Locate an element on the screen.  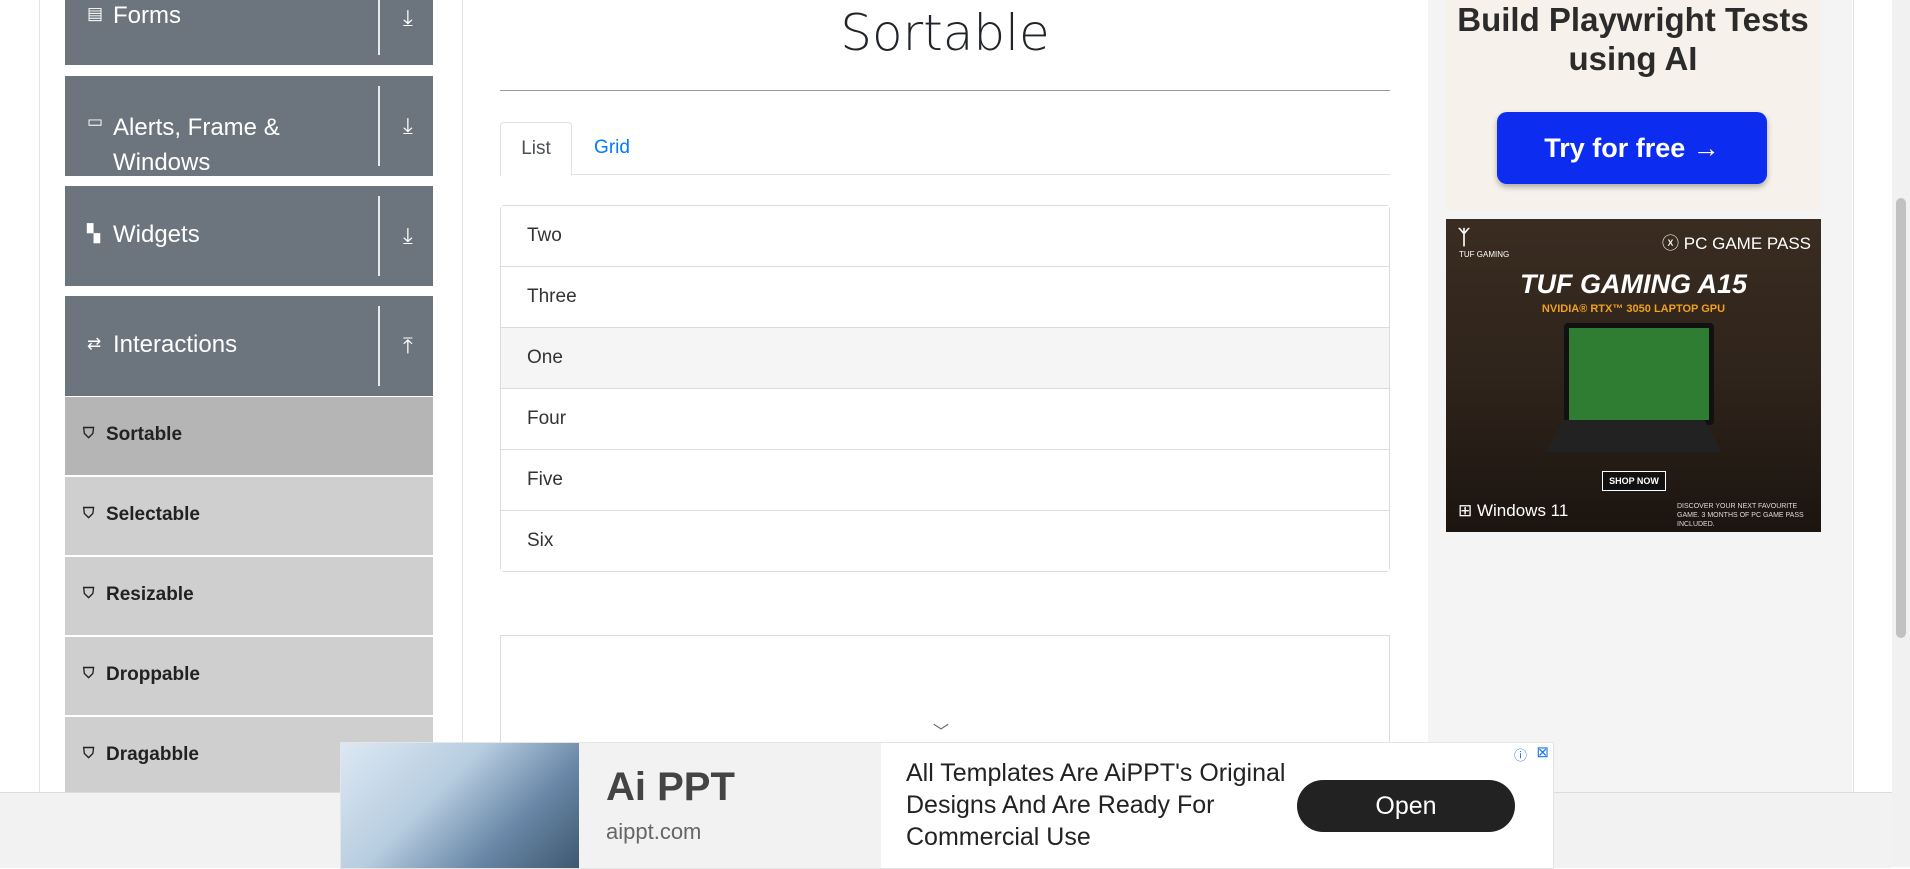
list-item: Six is located at coordinates (945, 541).